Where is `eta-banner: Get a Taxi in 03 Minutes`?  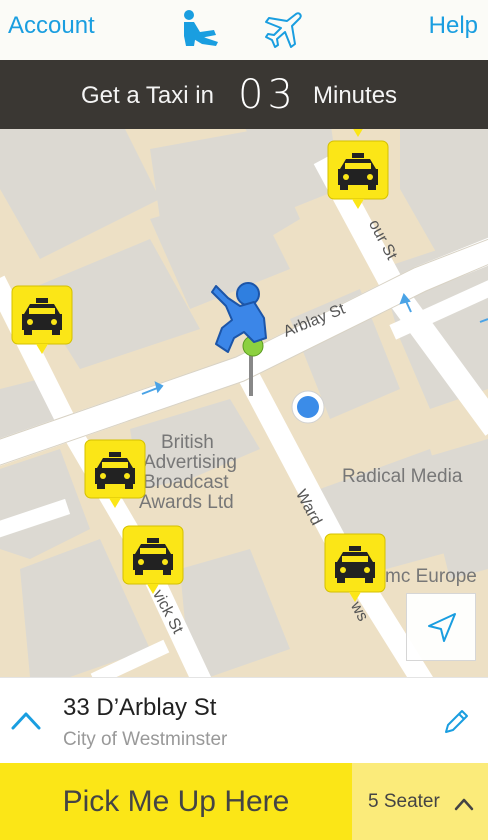
eta-banner: Get a Taxi in 03 Minutes is located at coordinates (244, 94).